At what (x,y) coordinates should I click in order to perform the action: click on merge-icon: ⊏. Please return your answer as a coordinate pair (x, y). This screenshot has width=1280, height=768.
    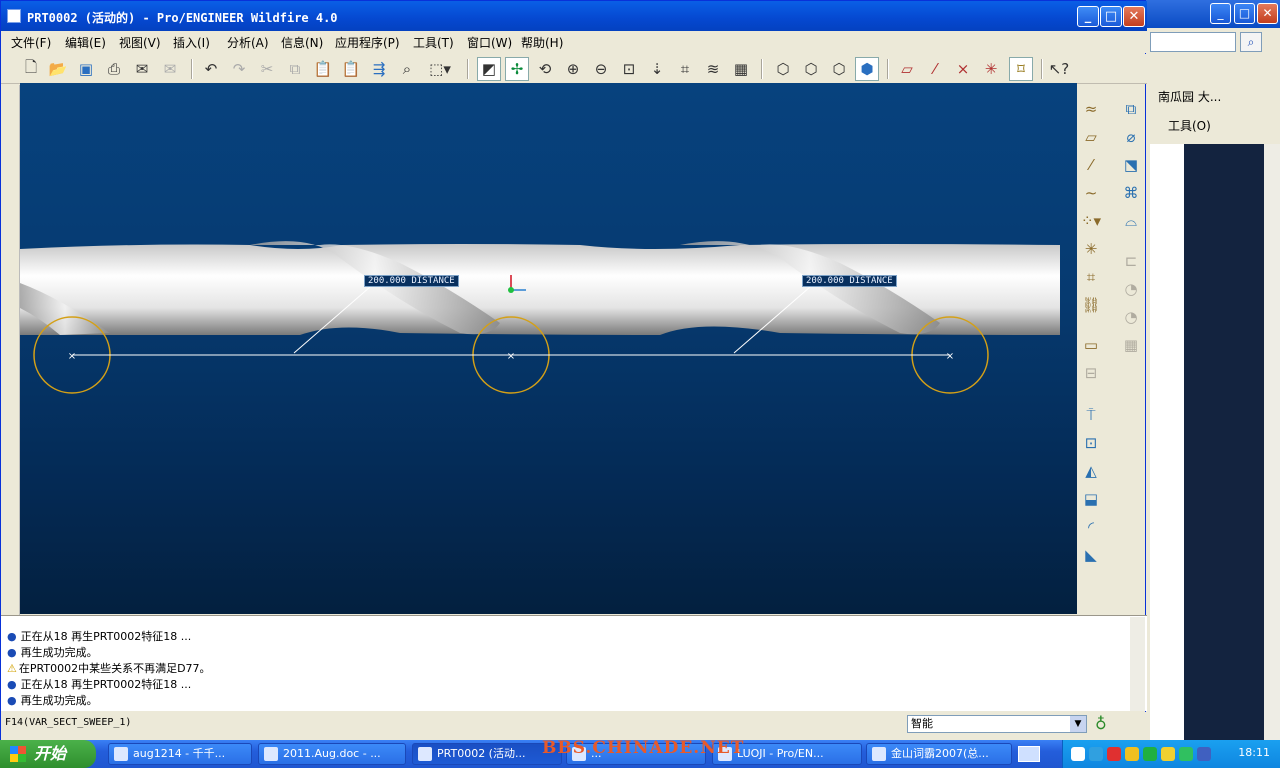
    Looking at the image, I should click on (1131, 261).